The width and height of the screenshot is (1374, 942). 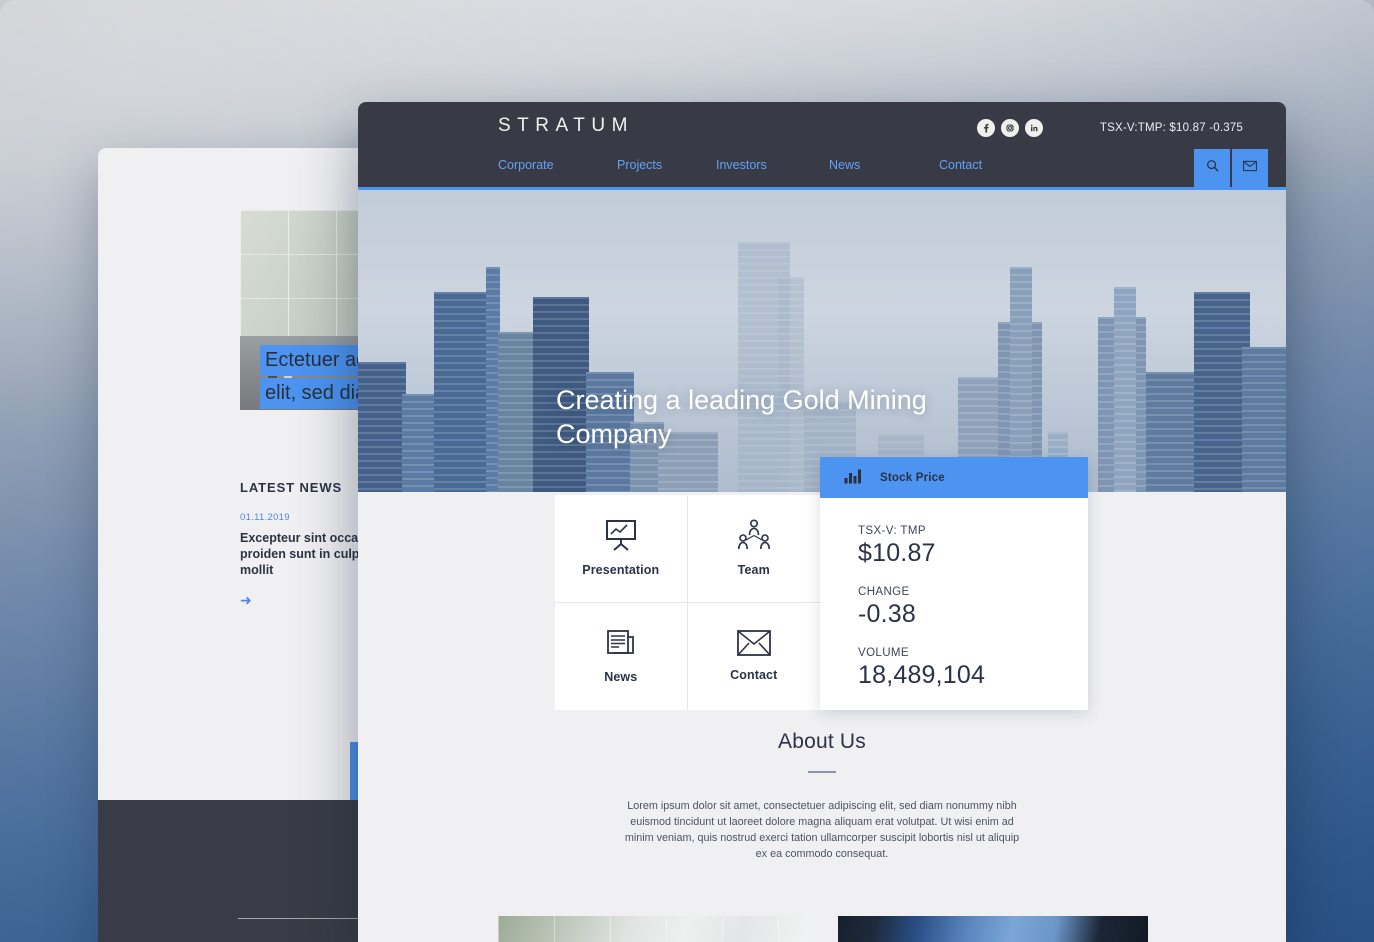 I want to click on stock-change-label: CHANGE, so click(x=884, y=592).